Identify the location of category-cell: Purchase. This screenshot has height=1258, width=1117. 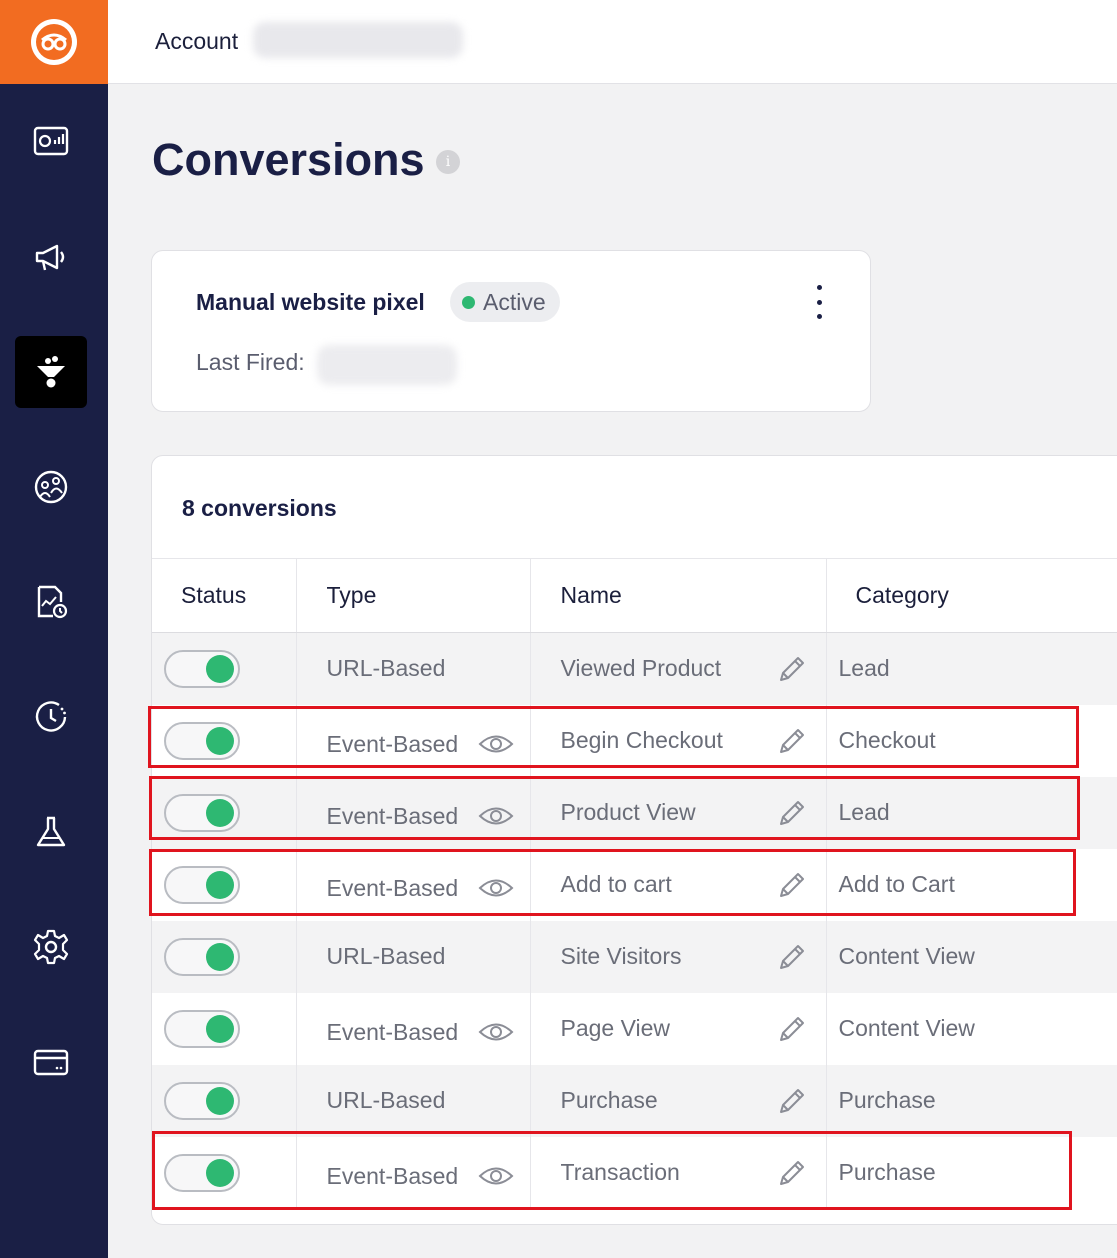
(971, 1100).